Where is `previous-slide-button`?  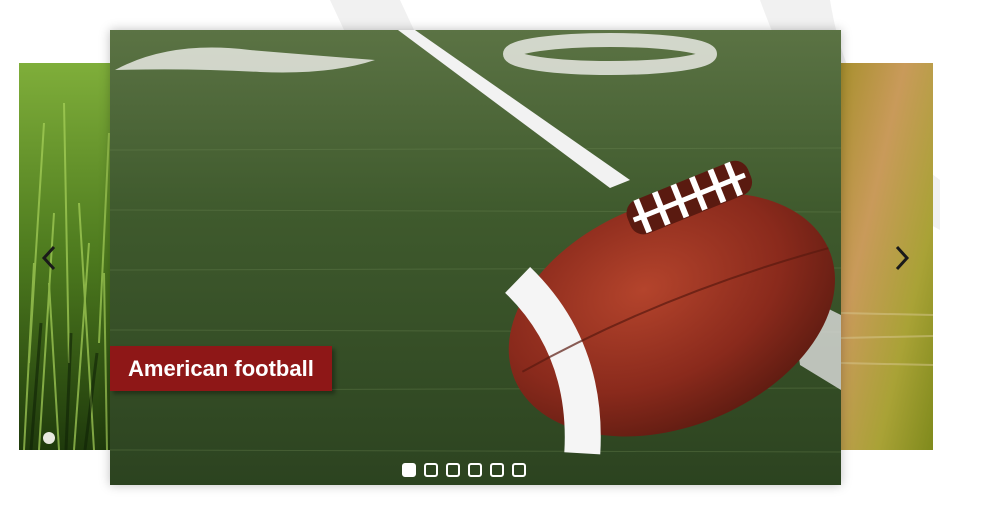 previous-slide-button is located at coordinates (49, 258).